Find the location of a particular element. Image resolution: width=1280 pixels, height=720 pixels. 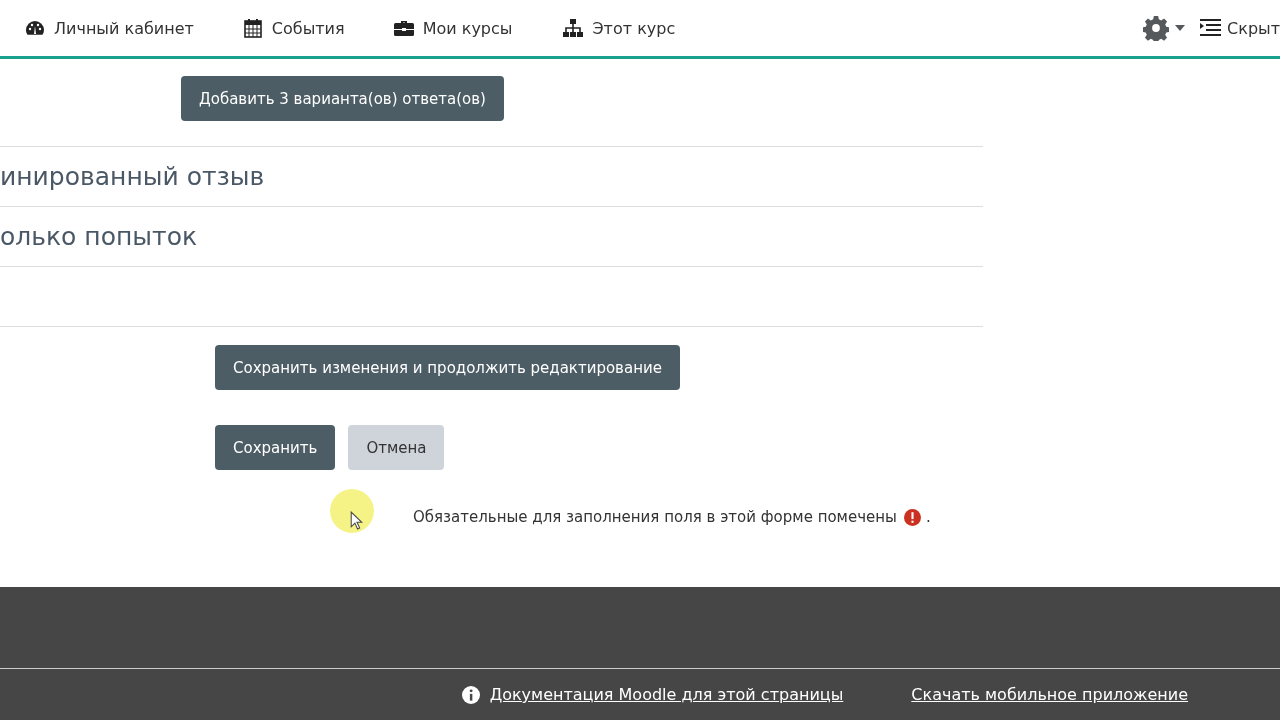

required-icon is located at coordinates (912, 517).